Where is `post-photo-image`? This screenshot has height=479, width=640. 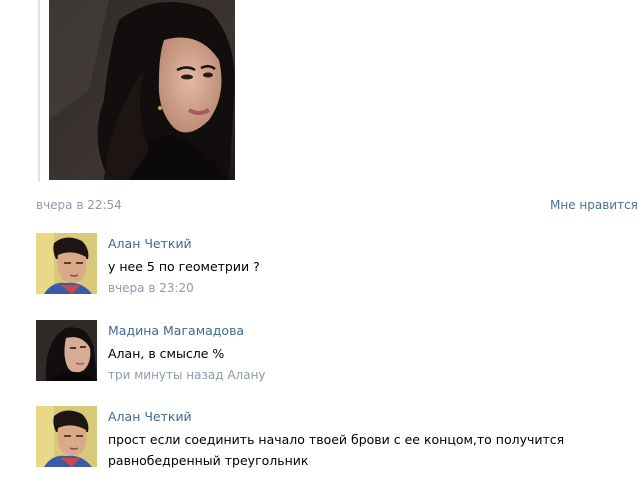
post-photo-image is located at coordinates (142, 90).